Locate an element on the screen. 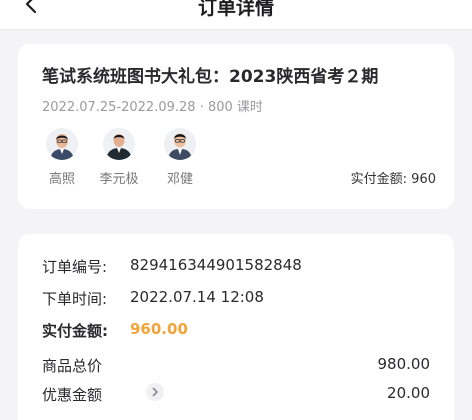  goods-total-label: 商品总价 is located at coordinates (72, 366).